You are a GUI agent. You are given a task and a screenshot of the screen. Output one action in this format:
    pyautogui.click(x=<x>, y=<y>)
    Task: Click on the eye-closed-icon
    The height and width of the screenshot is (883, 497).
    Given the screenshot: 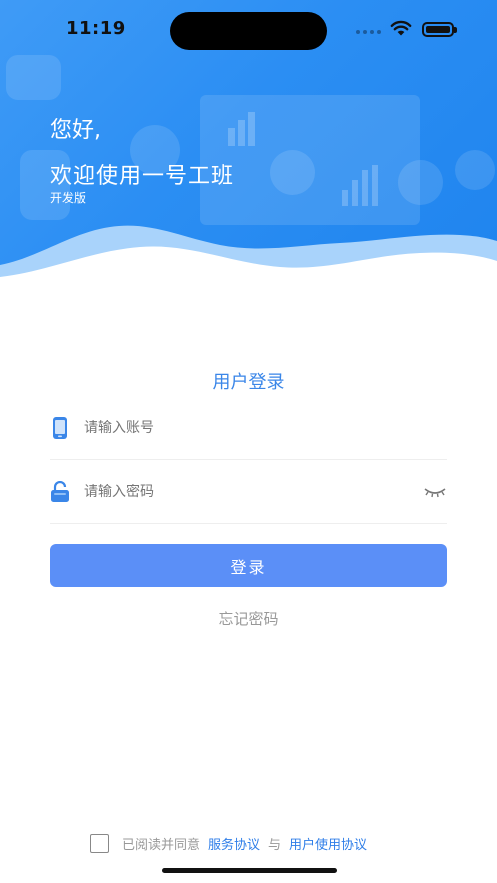 What is the action you would take?
    pyautogui.click(x=435, y=492)
    